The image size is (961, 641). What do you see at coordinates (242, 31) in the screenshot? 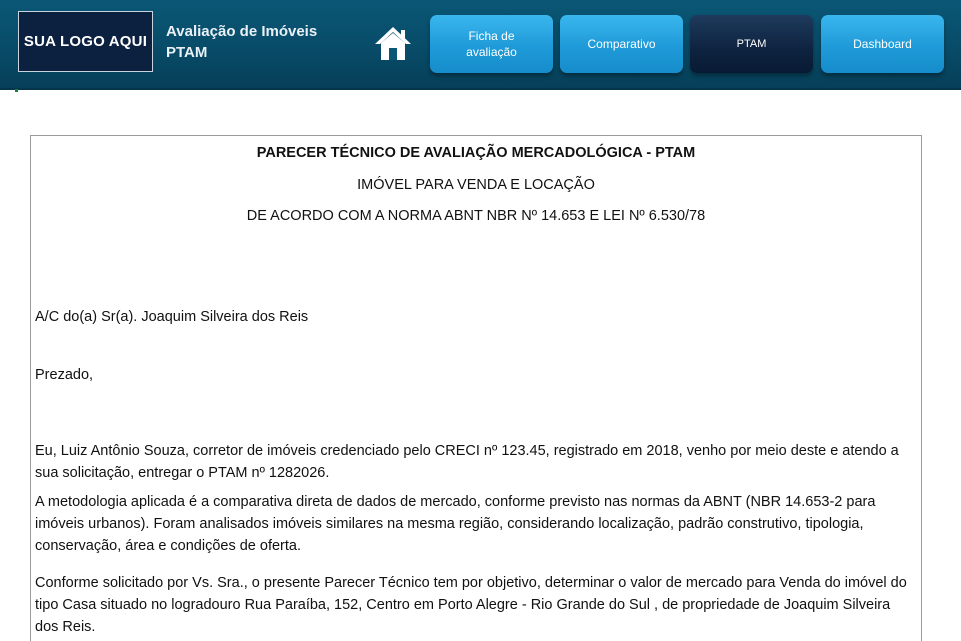
I see `app-title-line1: Avaliação de Imóveis` at bounding box center [242, 31].